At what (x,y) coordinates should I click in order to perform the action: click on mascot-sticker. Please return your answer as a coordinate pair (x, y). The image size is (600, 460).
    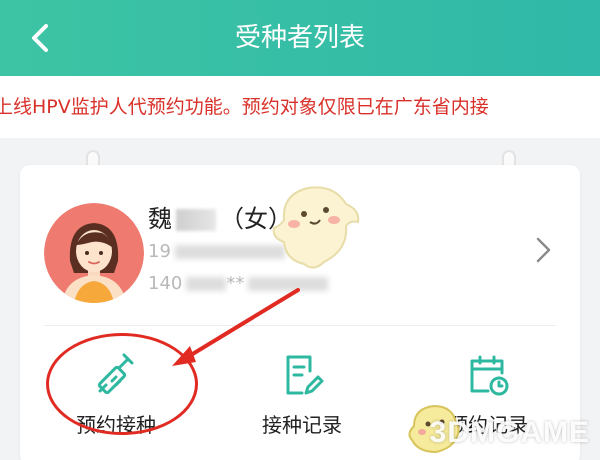
    Looking at the image, I should click on (316, 227).